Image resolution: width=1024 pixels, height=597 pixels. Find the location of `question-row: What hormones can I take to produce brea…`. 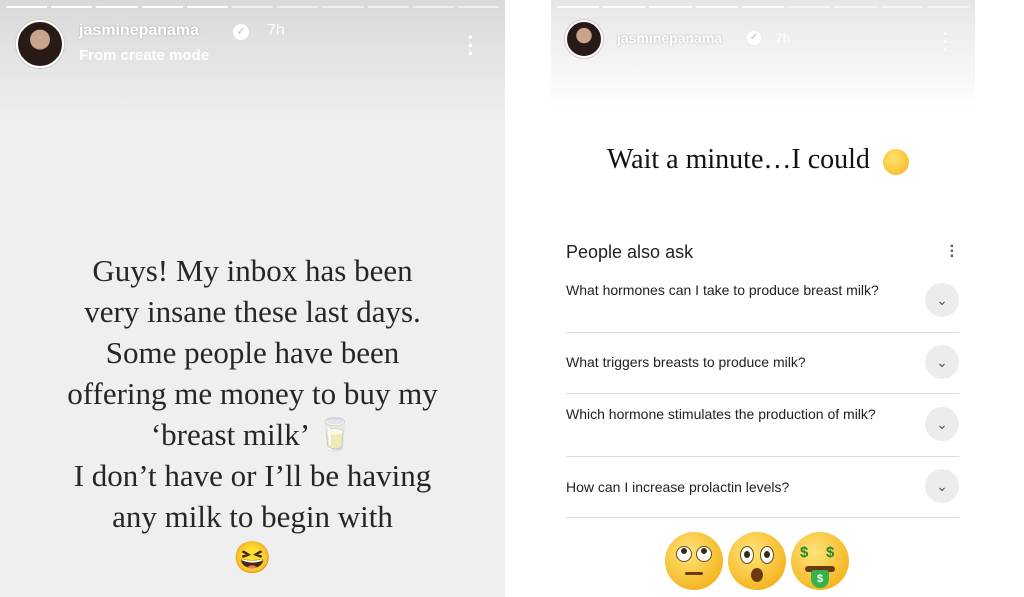

question-row: What hormones can I take to produce brea… is located at coordinates (762, 303).